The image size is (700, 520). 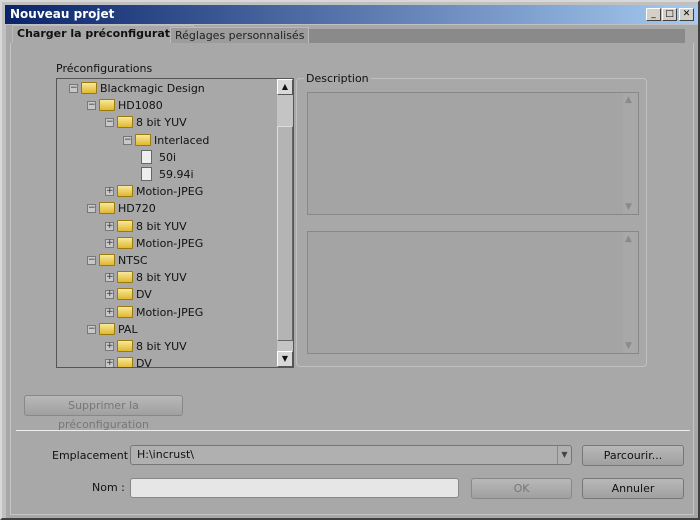 I want to click on tree-item-label: 59.94i, so click(x=176, y=174).